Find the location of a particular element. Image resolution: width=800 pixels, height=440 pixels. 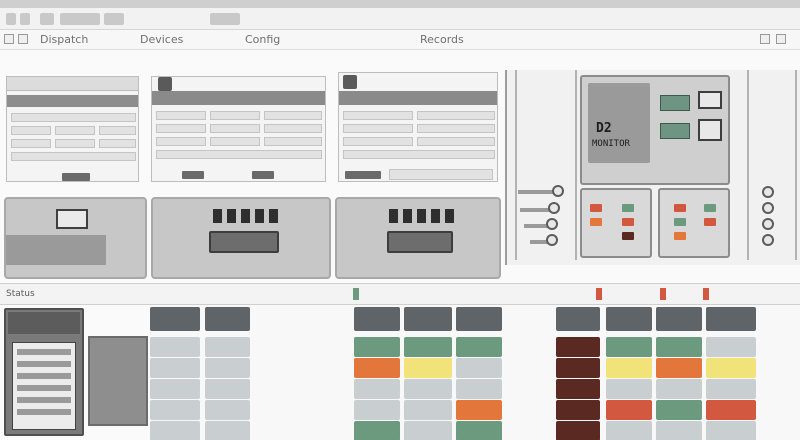

device-display is located at coordinates (72, 219).